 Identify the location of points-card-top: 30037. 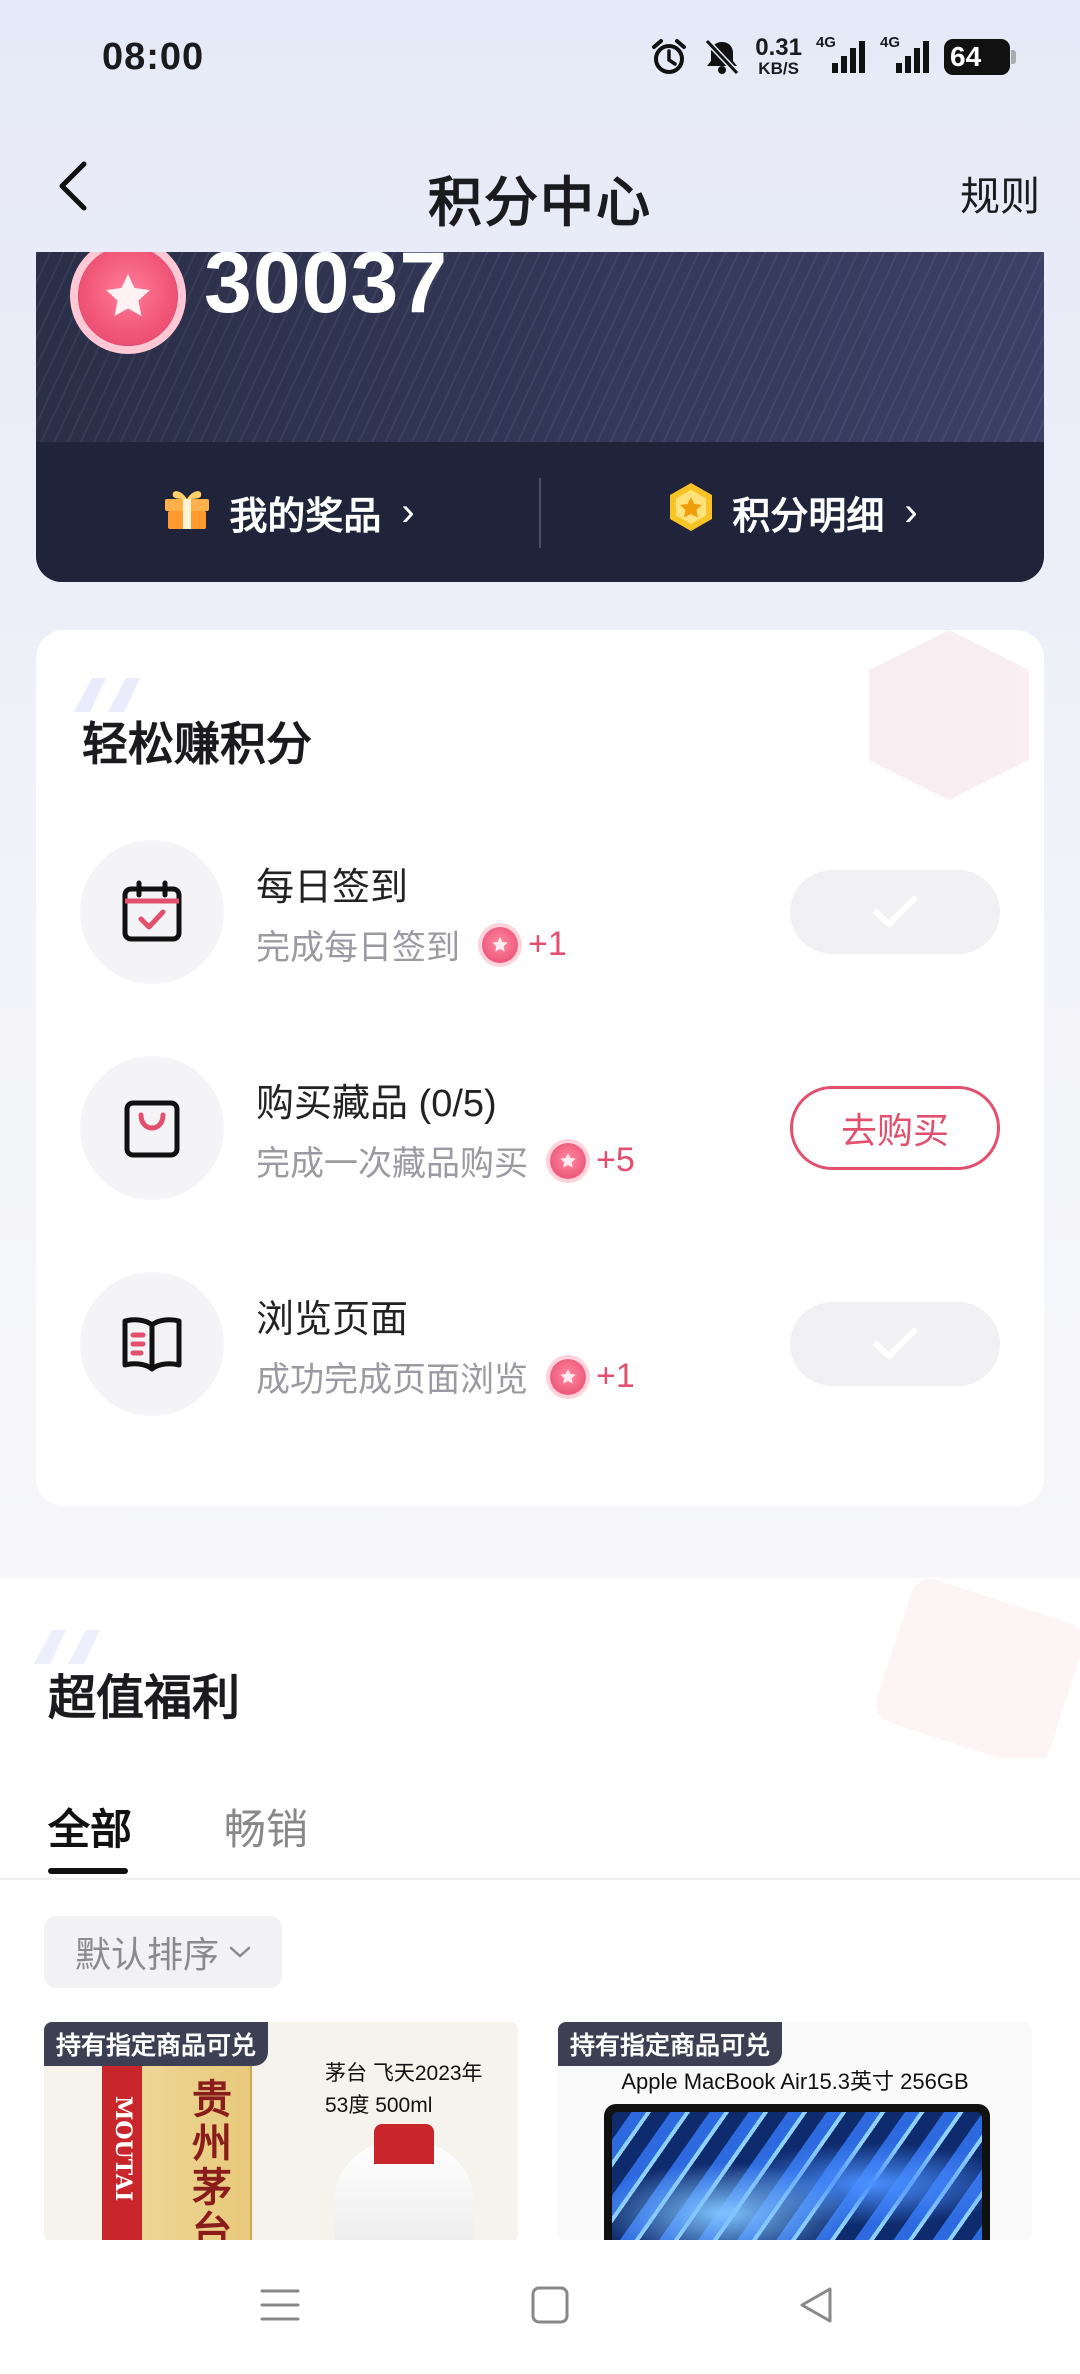
(540, 347).